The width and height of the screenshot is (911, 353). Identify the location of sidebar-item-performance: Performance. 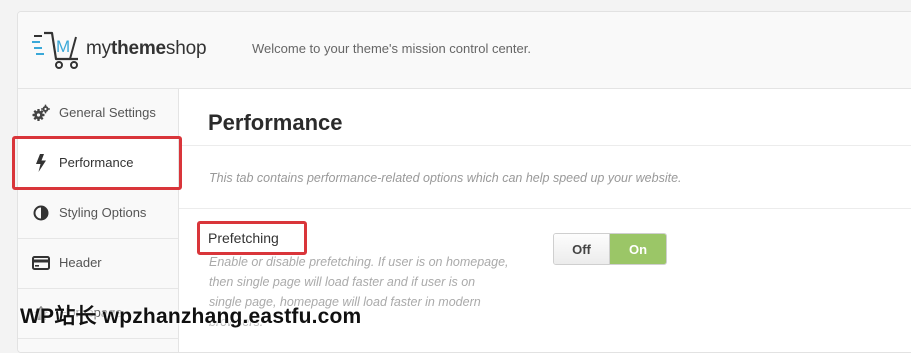
(98, 164).